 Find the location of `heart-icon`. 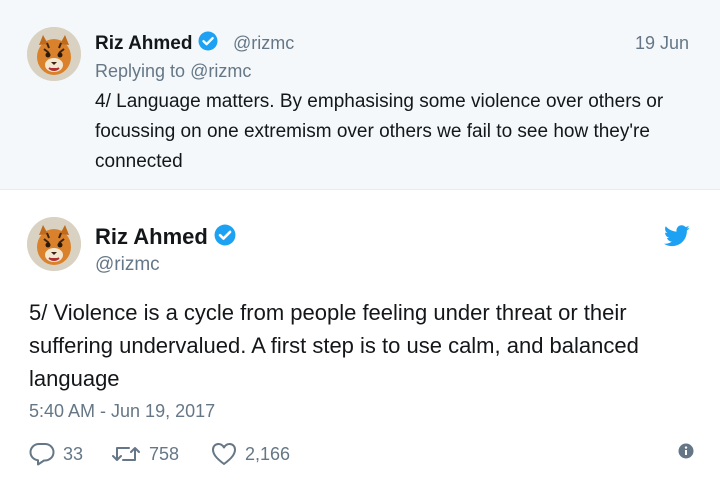

heart-icon is located at coordinates (224, 454).